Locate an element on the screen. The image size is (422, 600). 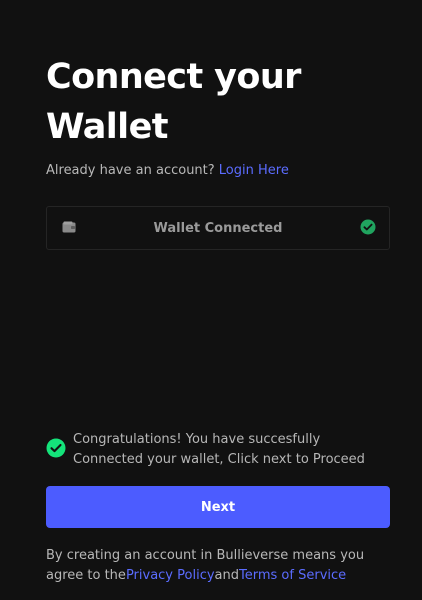
login-prompt-text: Already have an account? is located at coordinates (132, 170).